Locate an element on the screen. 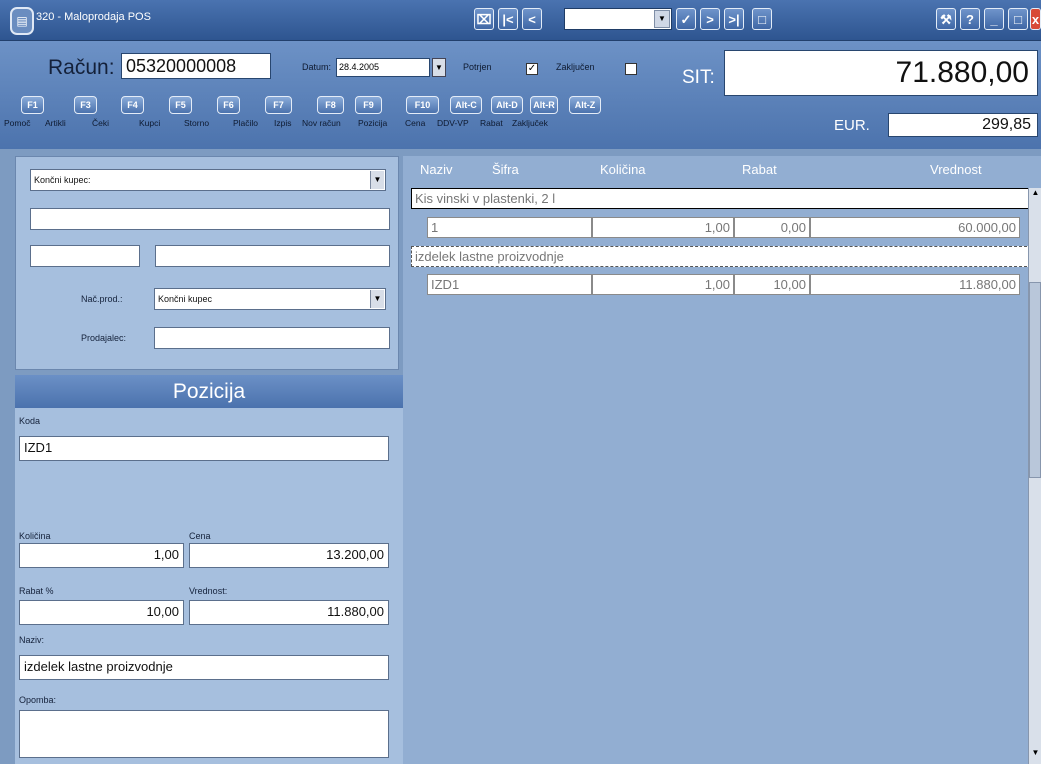 This screenshot has height=764, width=1041. row-vrednost: 60.000,00 is located at coordinates (915, 227).